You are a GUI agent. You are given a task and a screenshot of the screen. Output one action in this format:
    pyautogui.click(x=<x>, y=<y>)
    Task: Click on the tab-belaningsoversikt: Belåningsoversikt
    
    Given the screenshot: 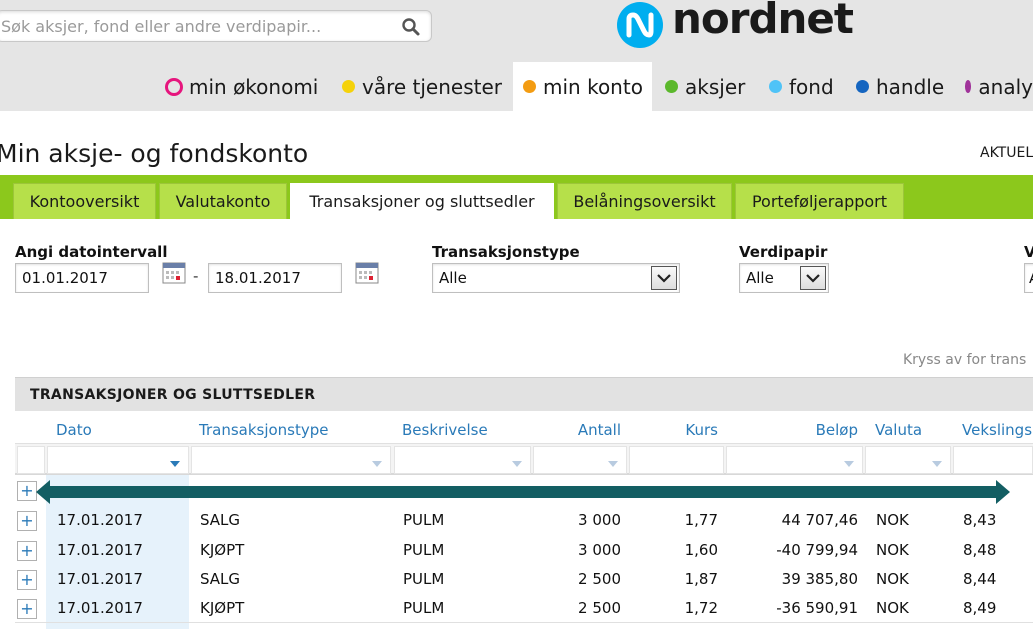 What is the action you would take?
    pyautogui.click(x=644, y=201)
    